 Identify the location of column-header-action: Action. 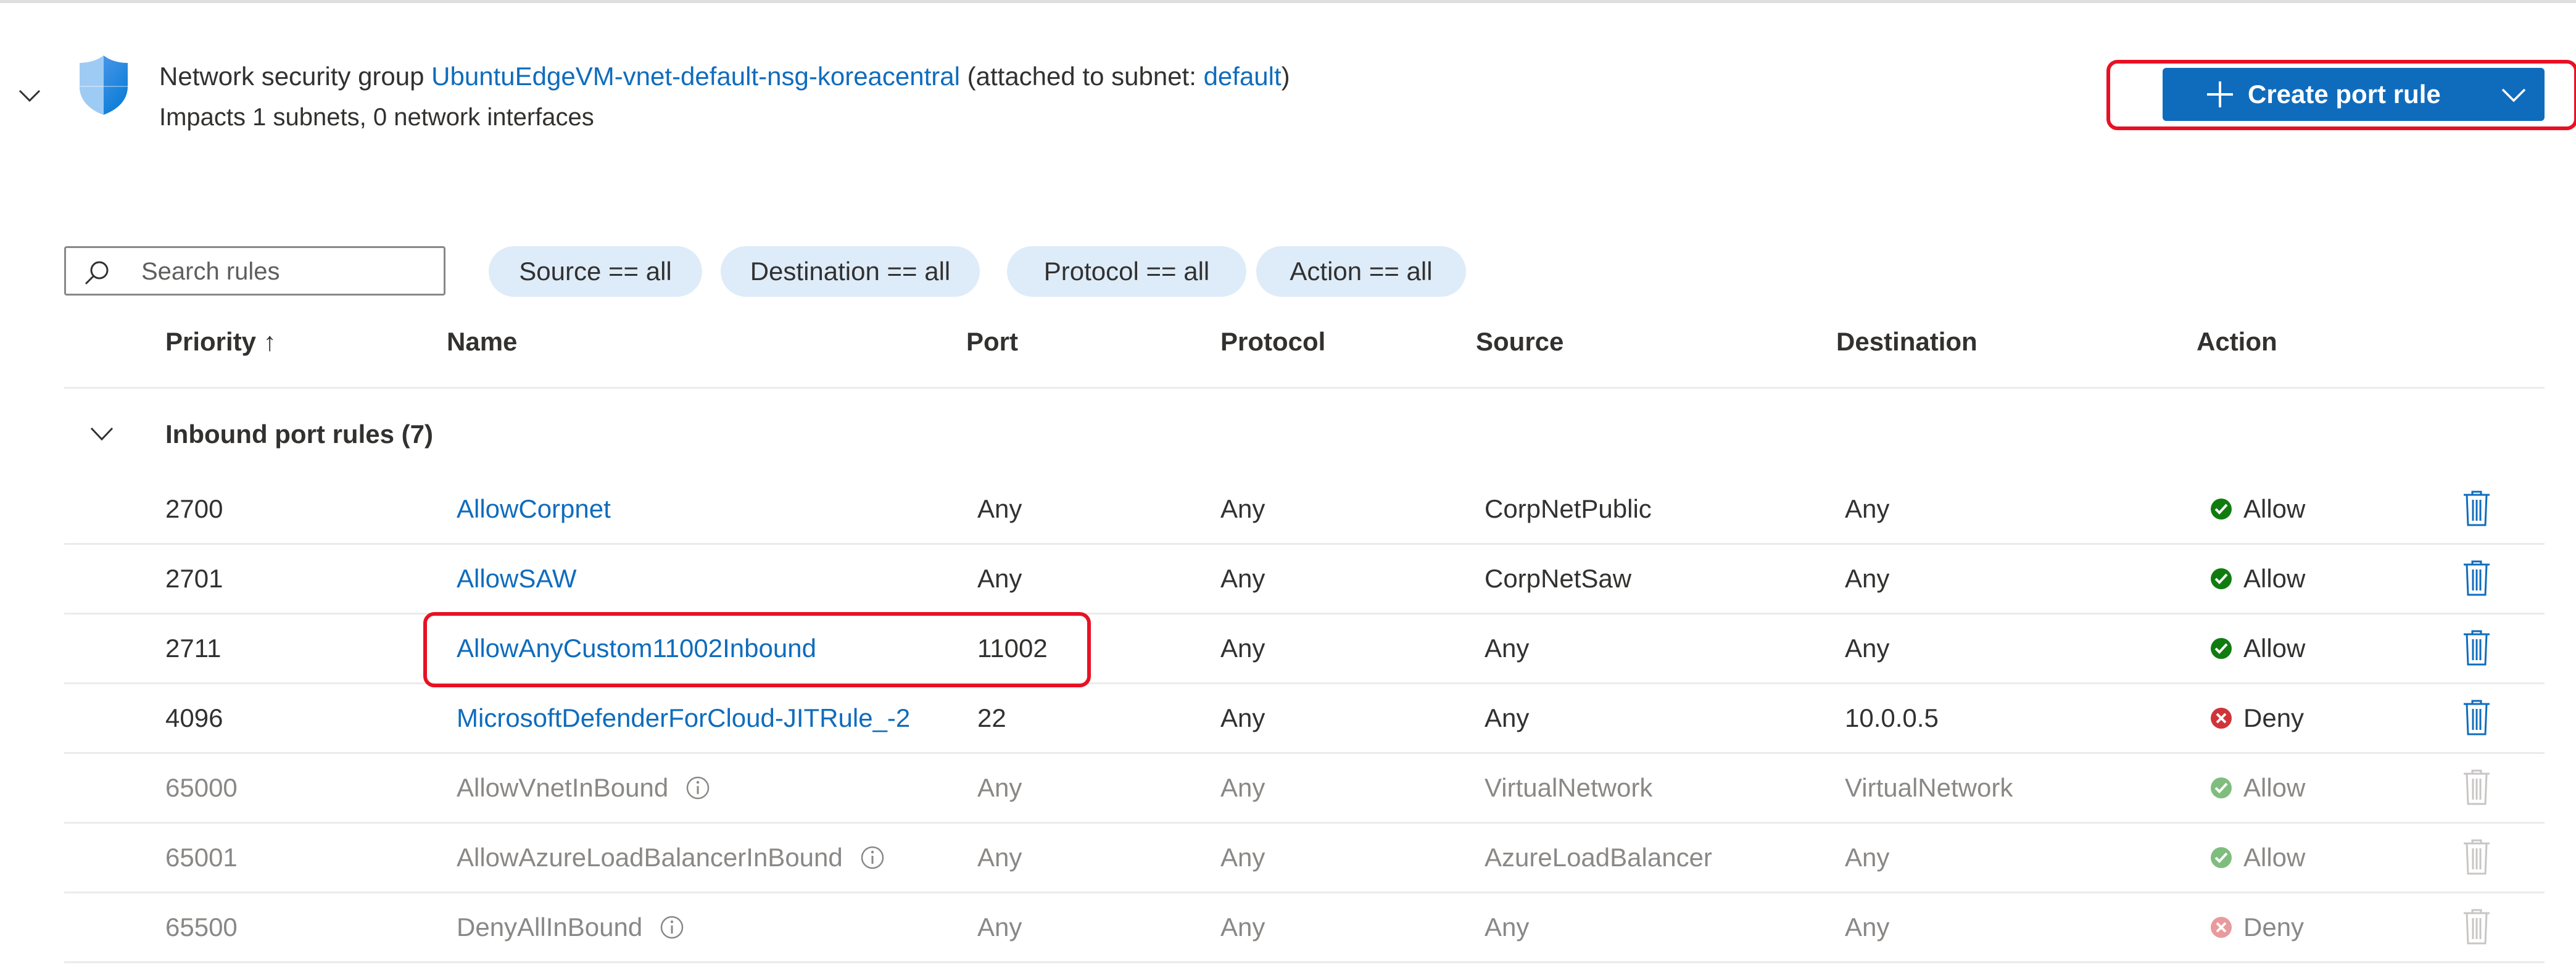
(2237, 342).